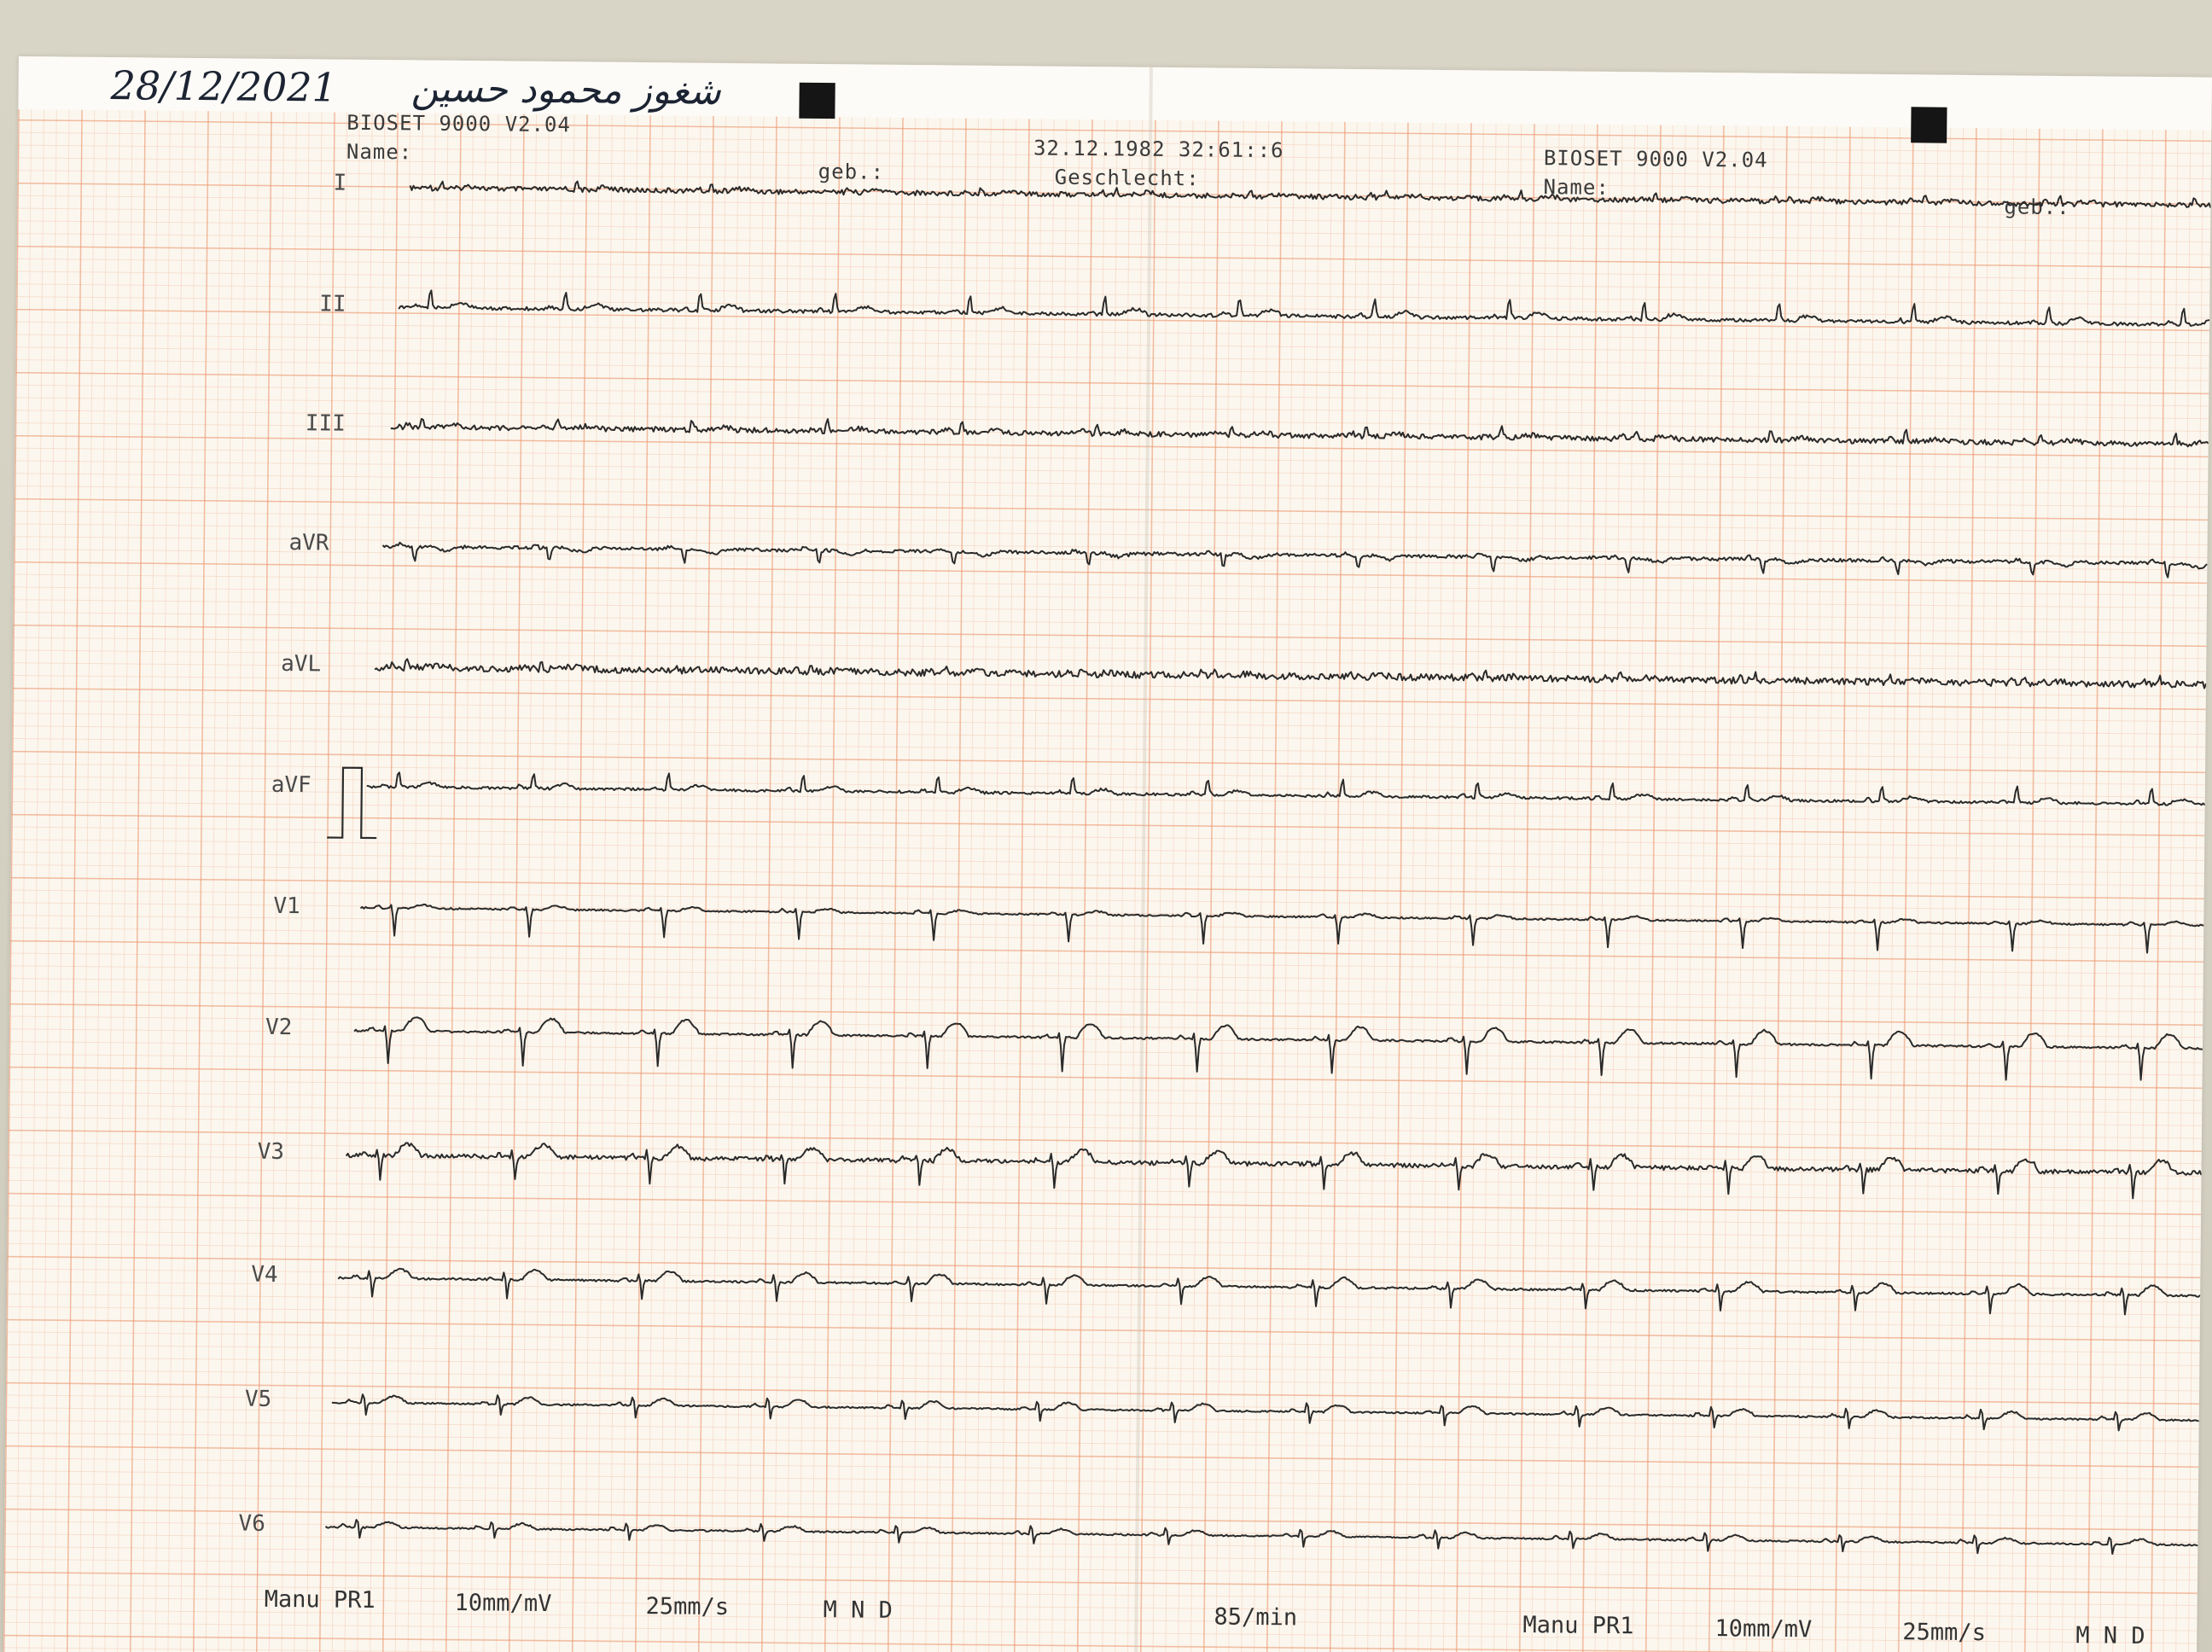  I want to click on ecg-trace-II, so click(1304, 308).